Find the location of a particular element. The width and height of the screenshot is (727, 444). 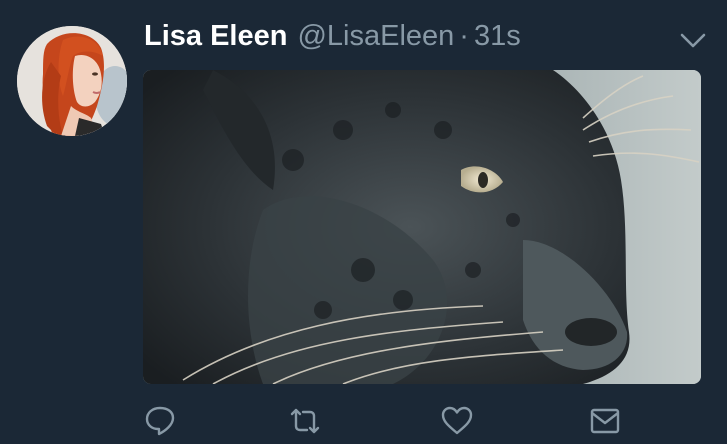

chevron-down-icon is located at coordinates (693, 41).